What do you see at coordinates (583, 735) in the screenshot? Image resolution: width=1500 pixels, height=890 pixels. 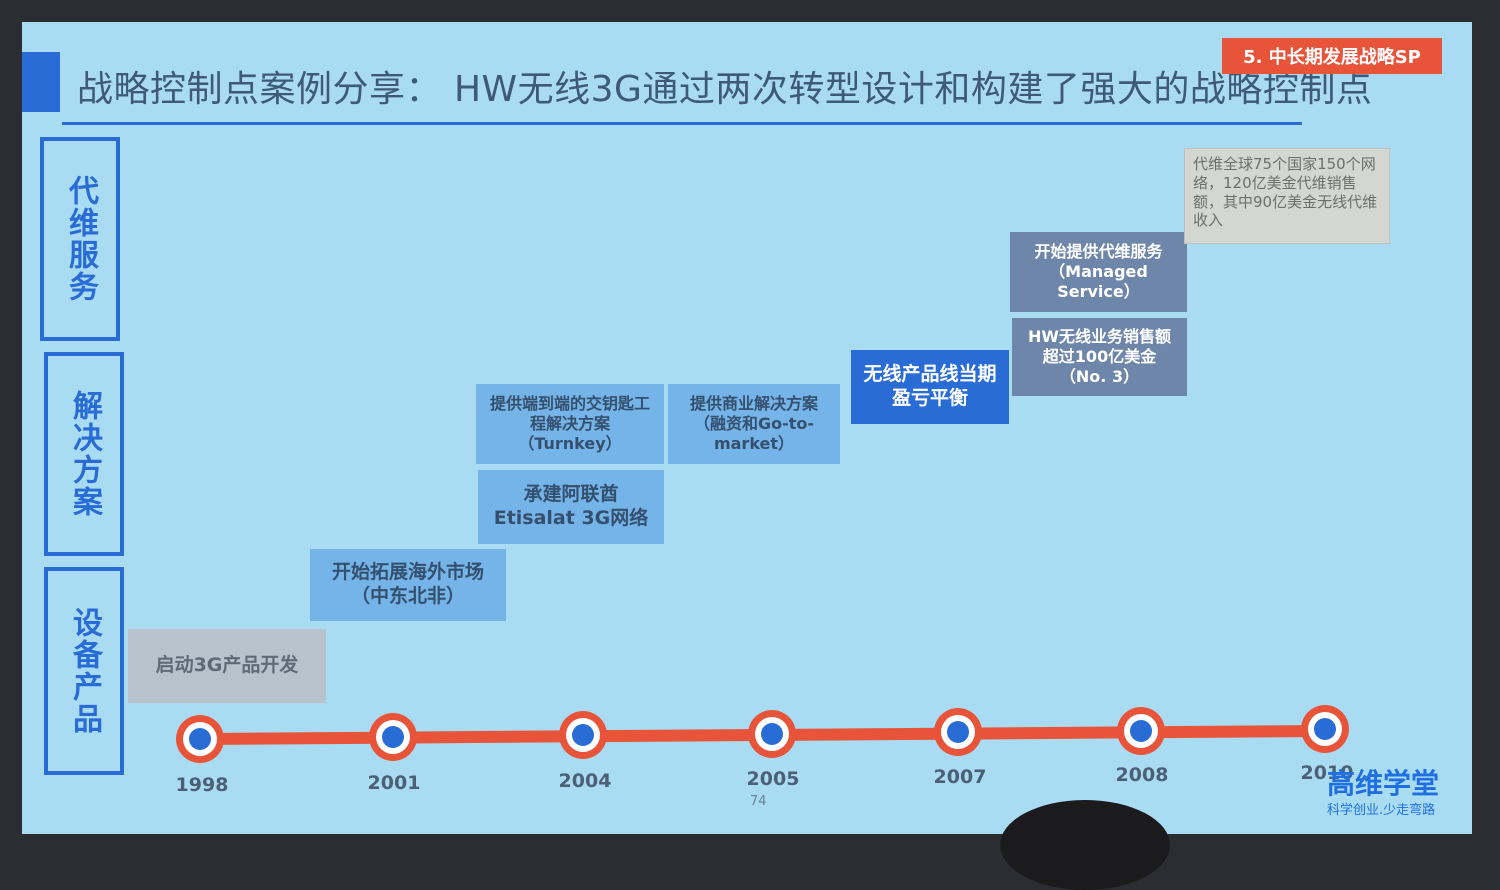 I see `timeline-node-2004` at bounding box center [583, 735].